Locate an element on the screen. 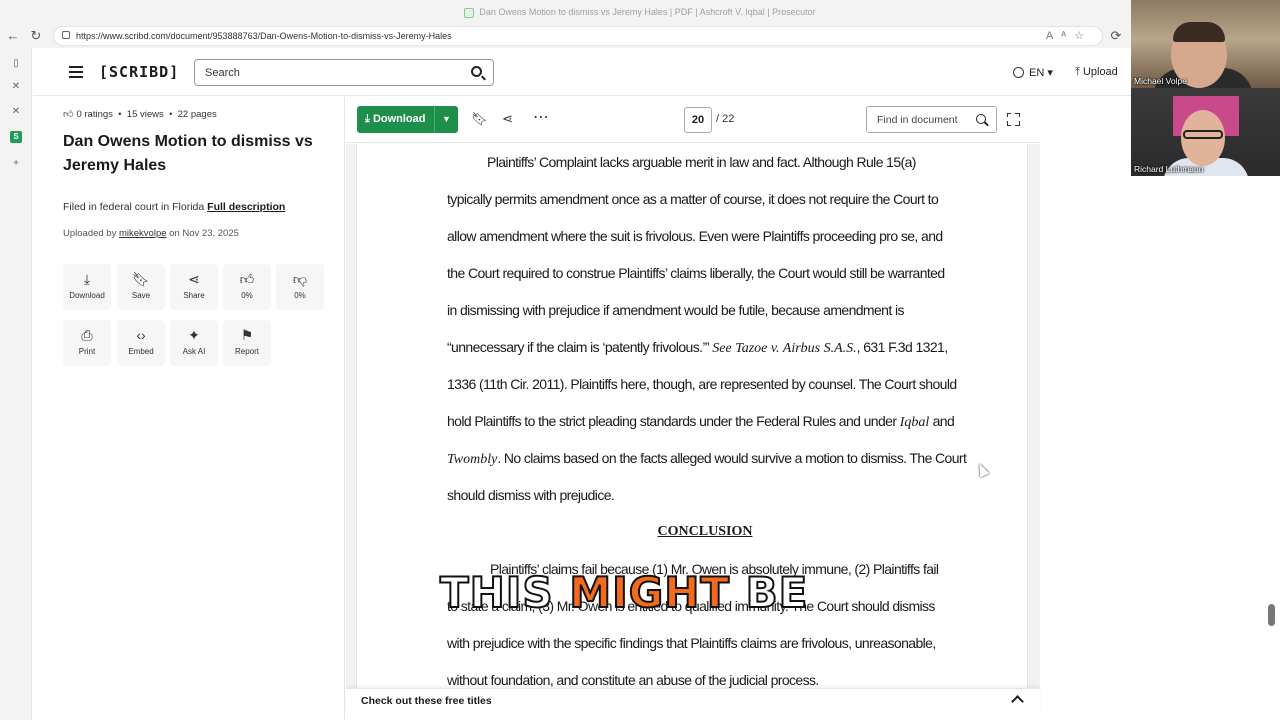 The image size is (1280, 720). caption-word-highlight: MIGHT is located at coordinates (649, 592).